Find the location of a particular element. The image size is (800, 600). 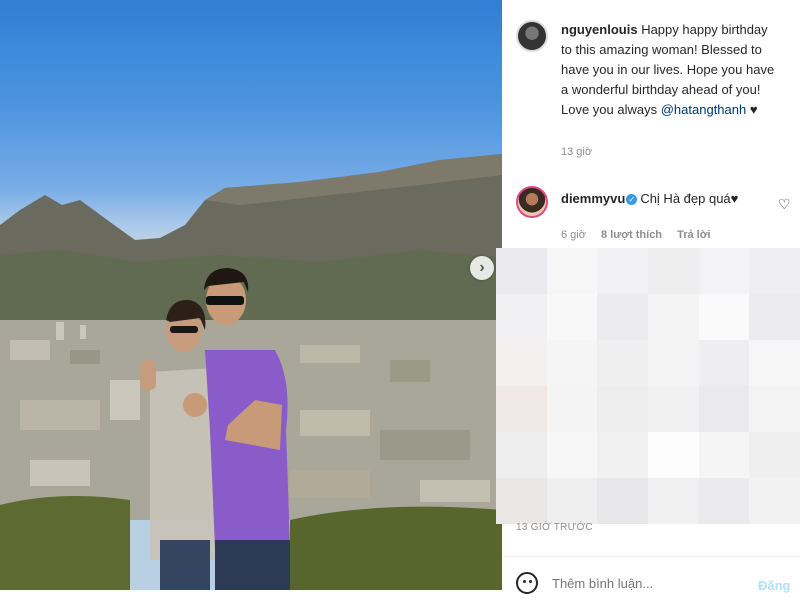

comment-text: Chị Hà đẹp quá♥ is located at coordinates (689, 198).